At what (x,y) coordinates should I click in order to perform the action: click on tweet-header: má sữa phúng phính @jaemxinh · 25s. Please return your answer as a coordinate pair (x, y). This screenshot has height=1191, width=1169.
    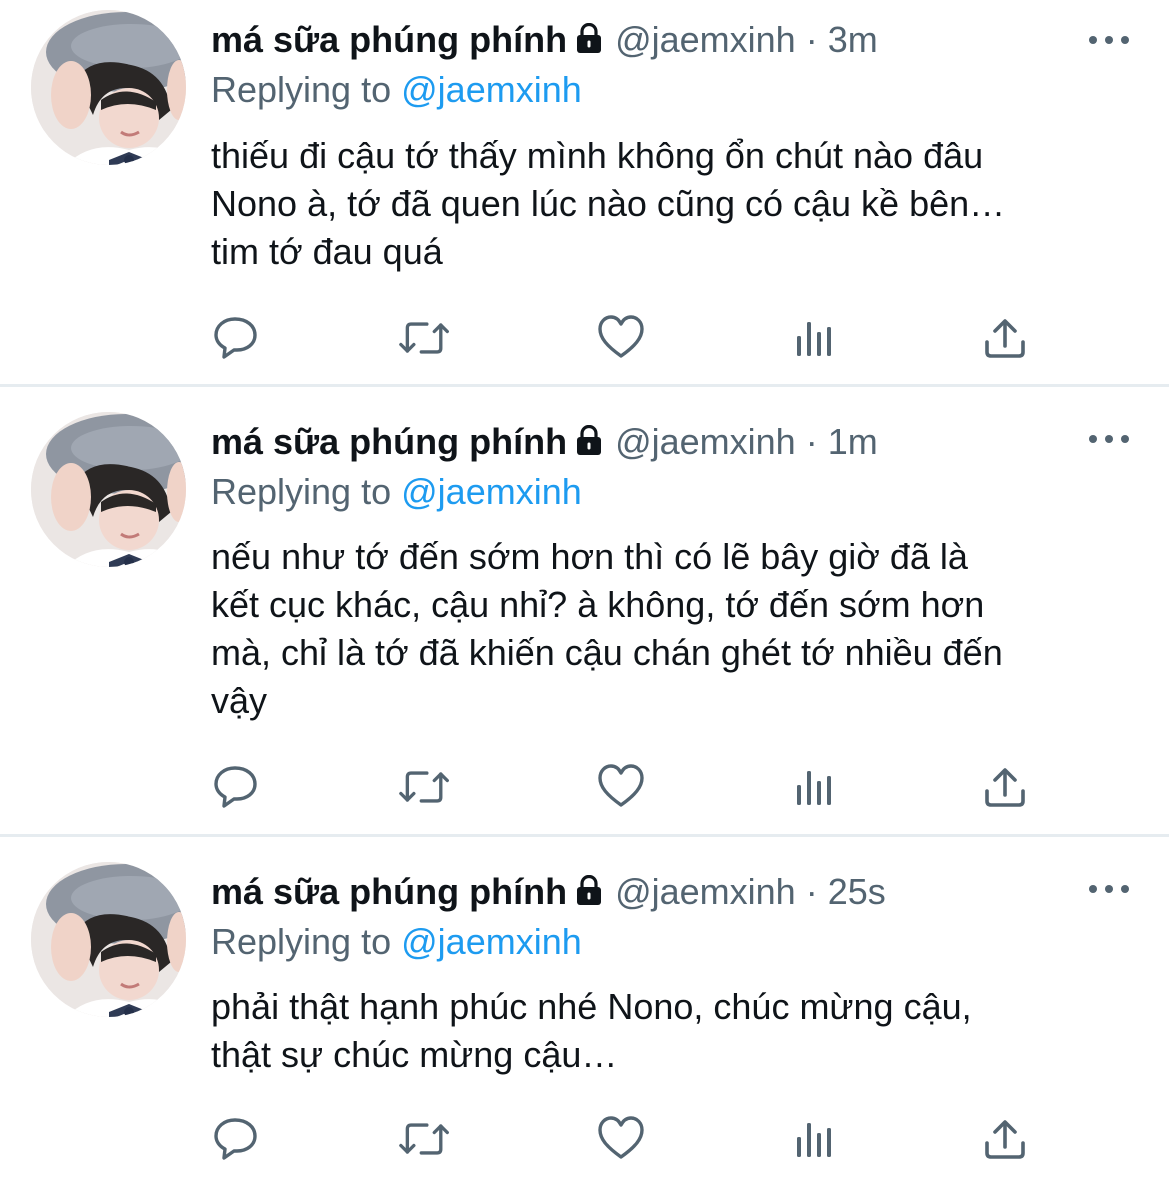
    Looking at the image, I should click on (548, 892).